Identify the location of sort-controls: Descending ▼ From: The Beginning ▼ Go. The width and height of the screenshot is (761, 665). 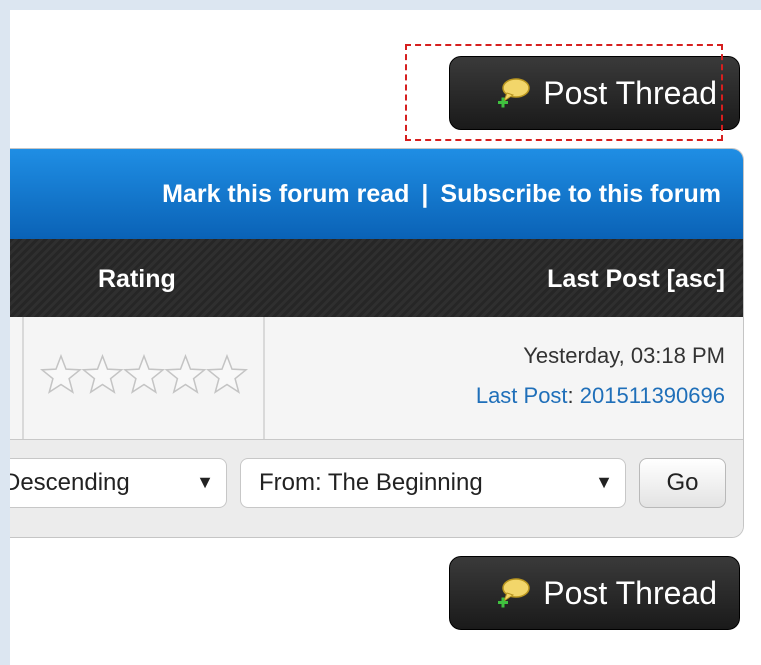
(376, 488).